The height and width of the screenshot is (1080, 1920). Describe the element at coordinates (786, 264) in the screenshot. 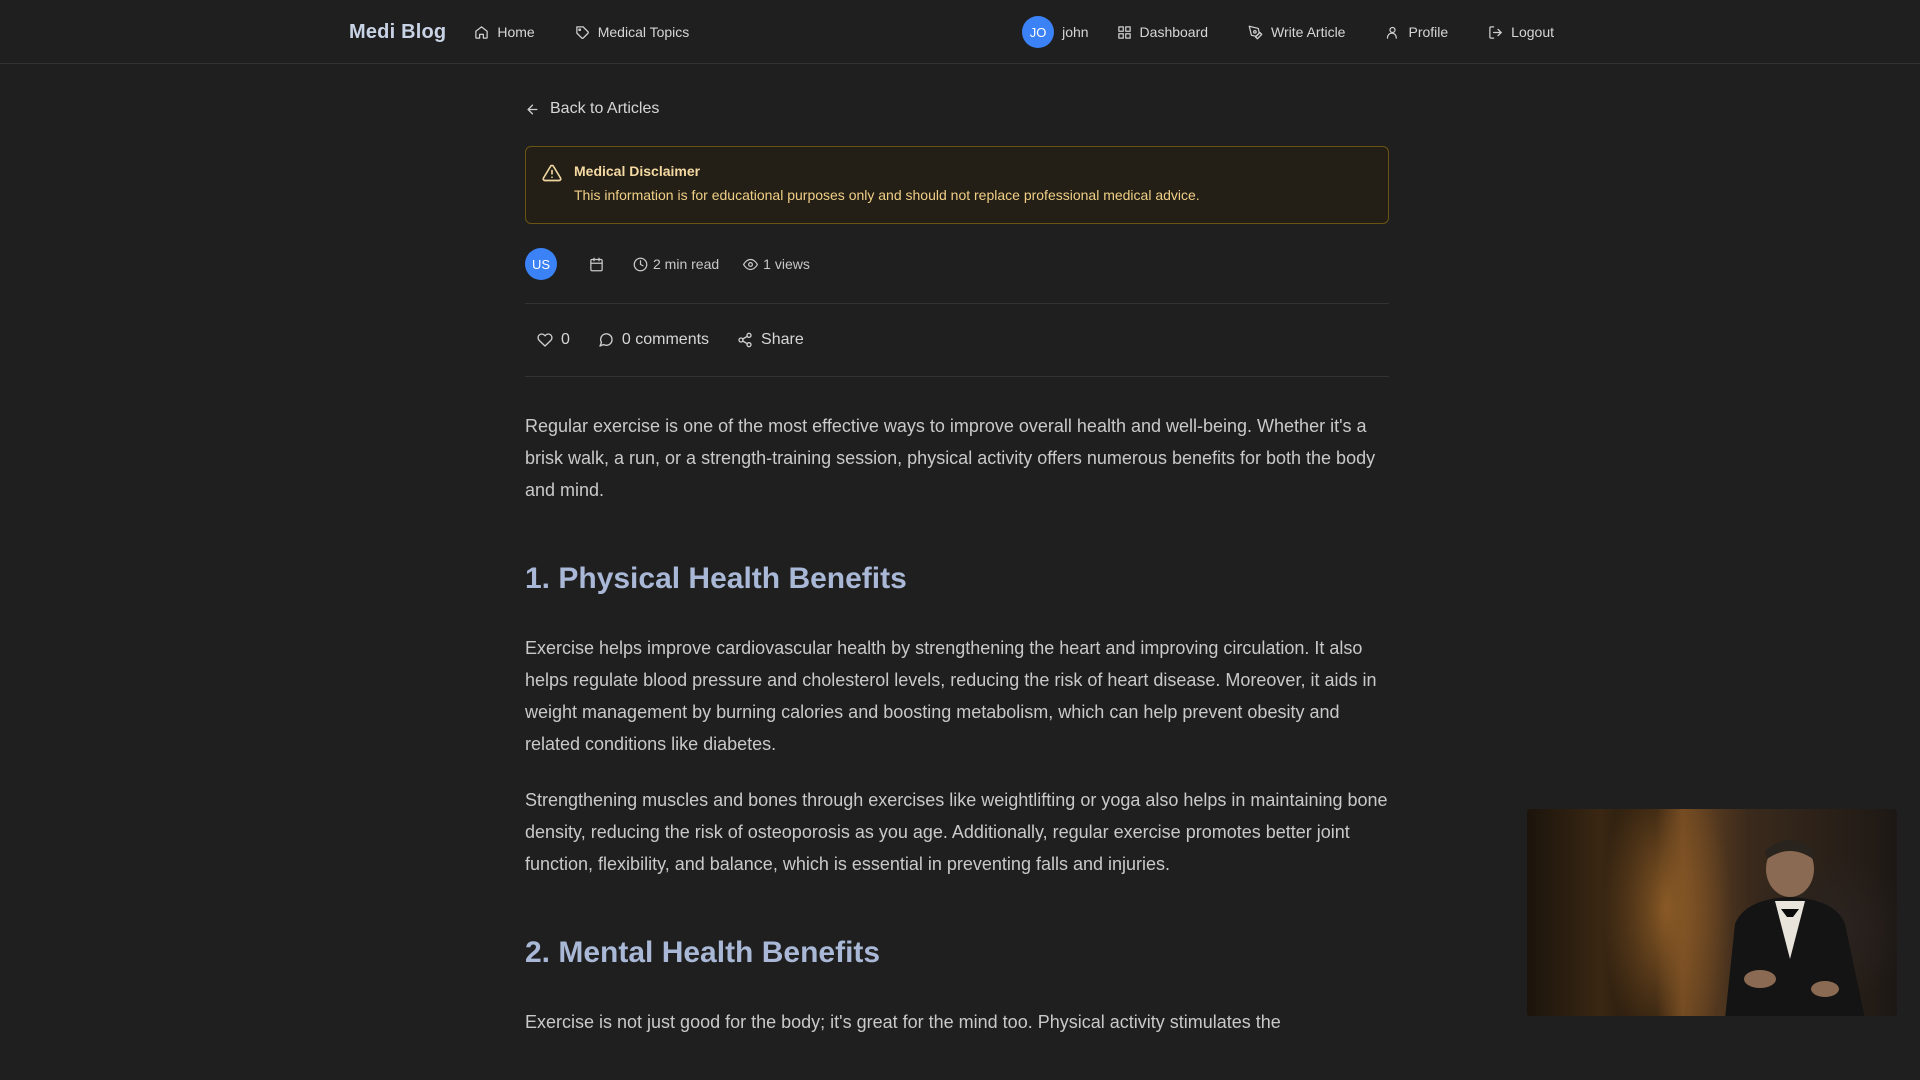

I see `view-count-label: 1 views` at that location.